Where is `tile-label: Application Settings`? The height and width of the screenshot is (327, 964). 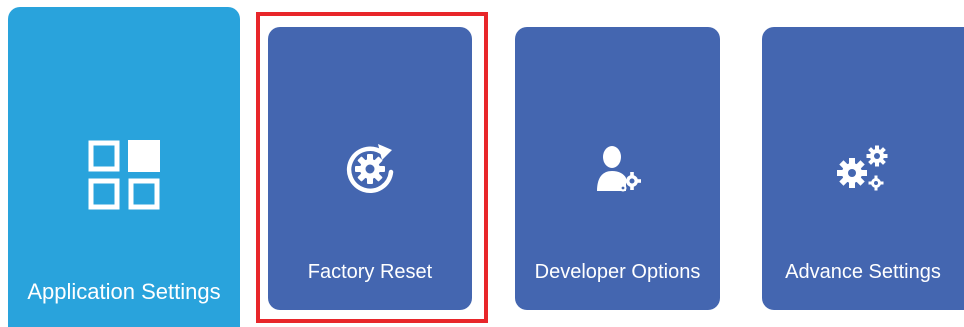
tile-label: Application Settings is located at coordinates (124, 291).